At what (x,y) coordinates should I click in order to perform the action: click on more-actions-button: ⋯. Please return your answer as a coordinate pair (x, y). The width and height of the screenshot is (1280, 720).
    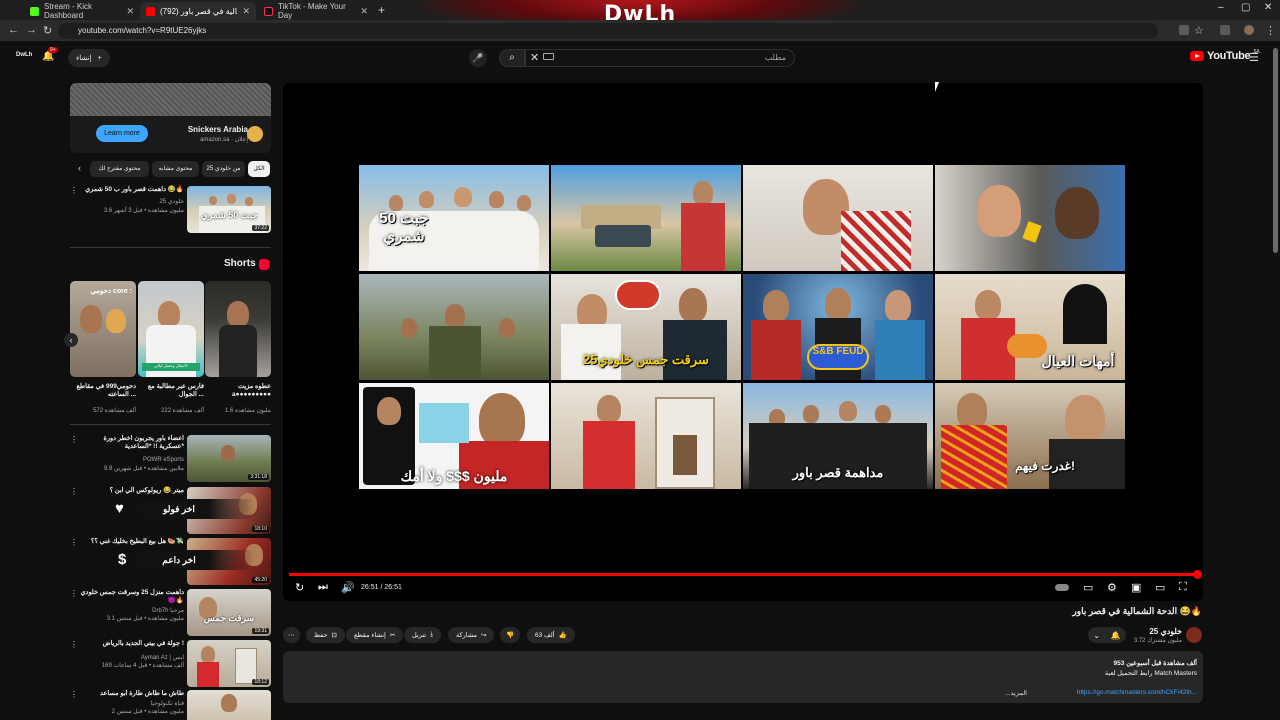
    Looking at the image, I should click on (291, 635).